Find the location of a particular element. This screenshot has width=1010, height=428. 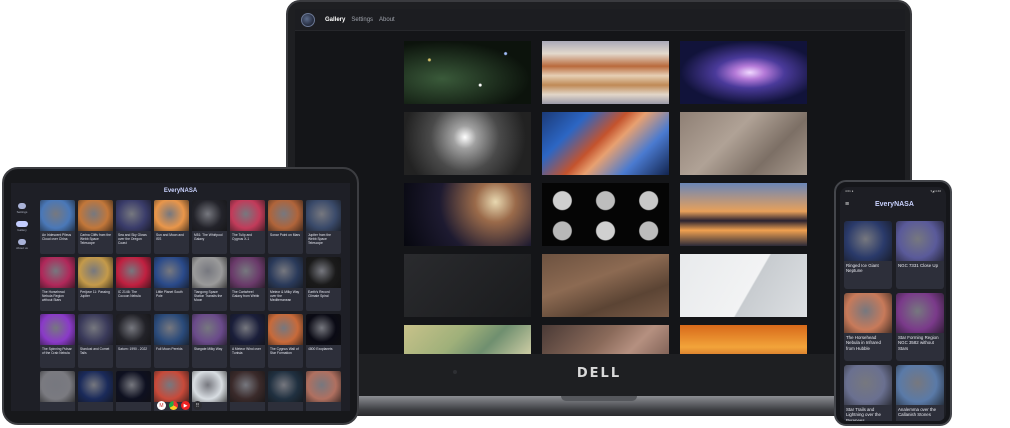

gallery-card: The Spinning Pulsar of the Crab Nebula is located at coordinates (57, 341).